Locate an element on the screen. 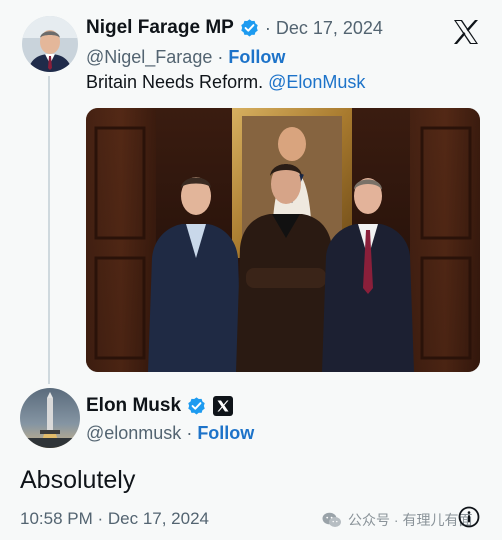  watermark-text: 公众号 · 有理儿有面 is located at coordinates (410, 520).